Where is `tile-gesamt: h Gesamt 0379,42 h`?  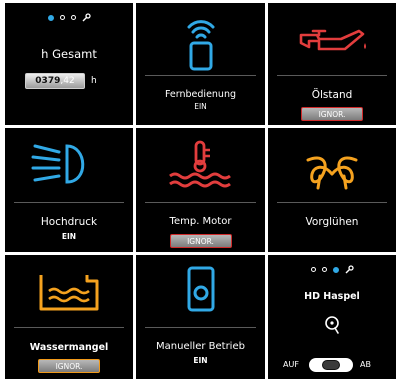 tile-gesamt: h Gesamt 0379,42 h is located at coordinates (69, 64).